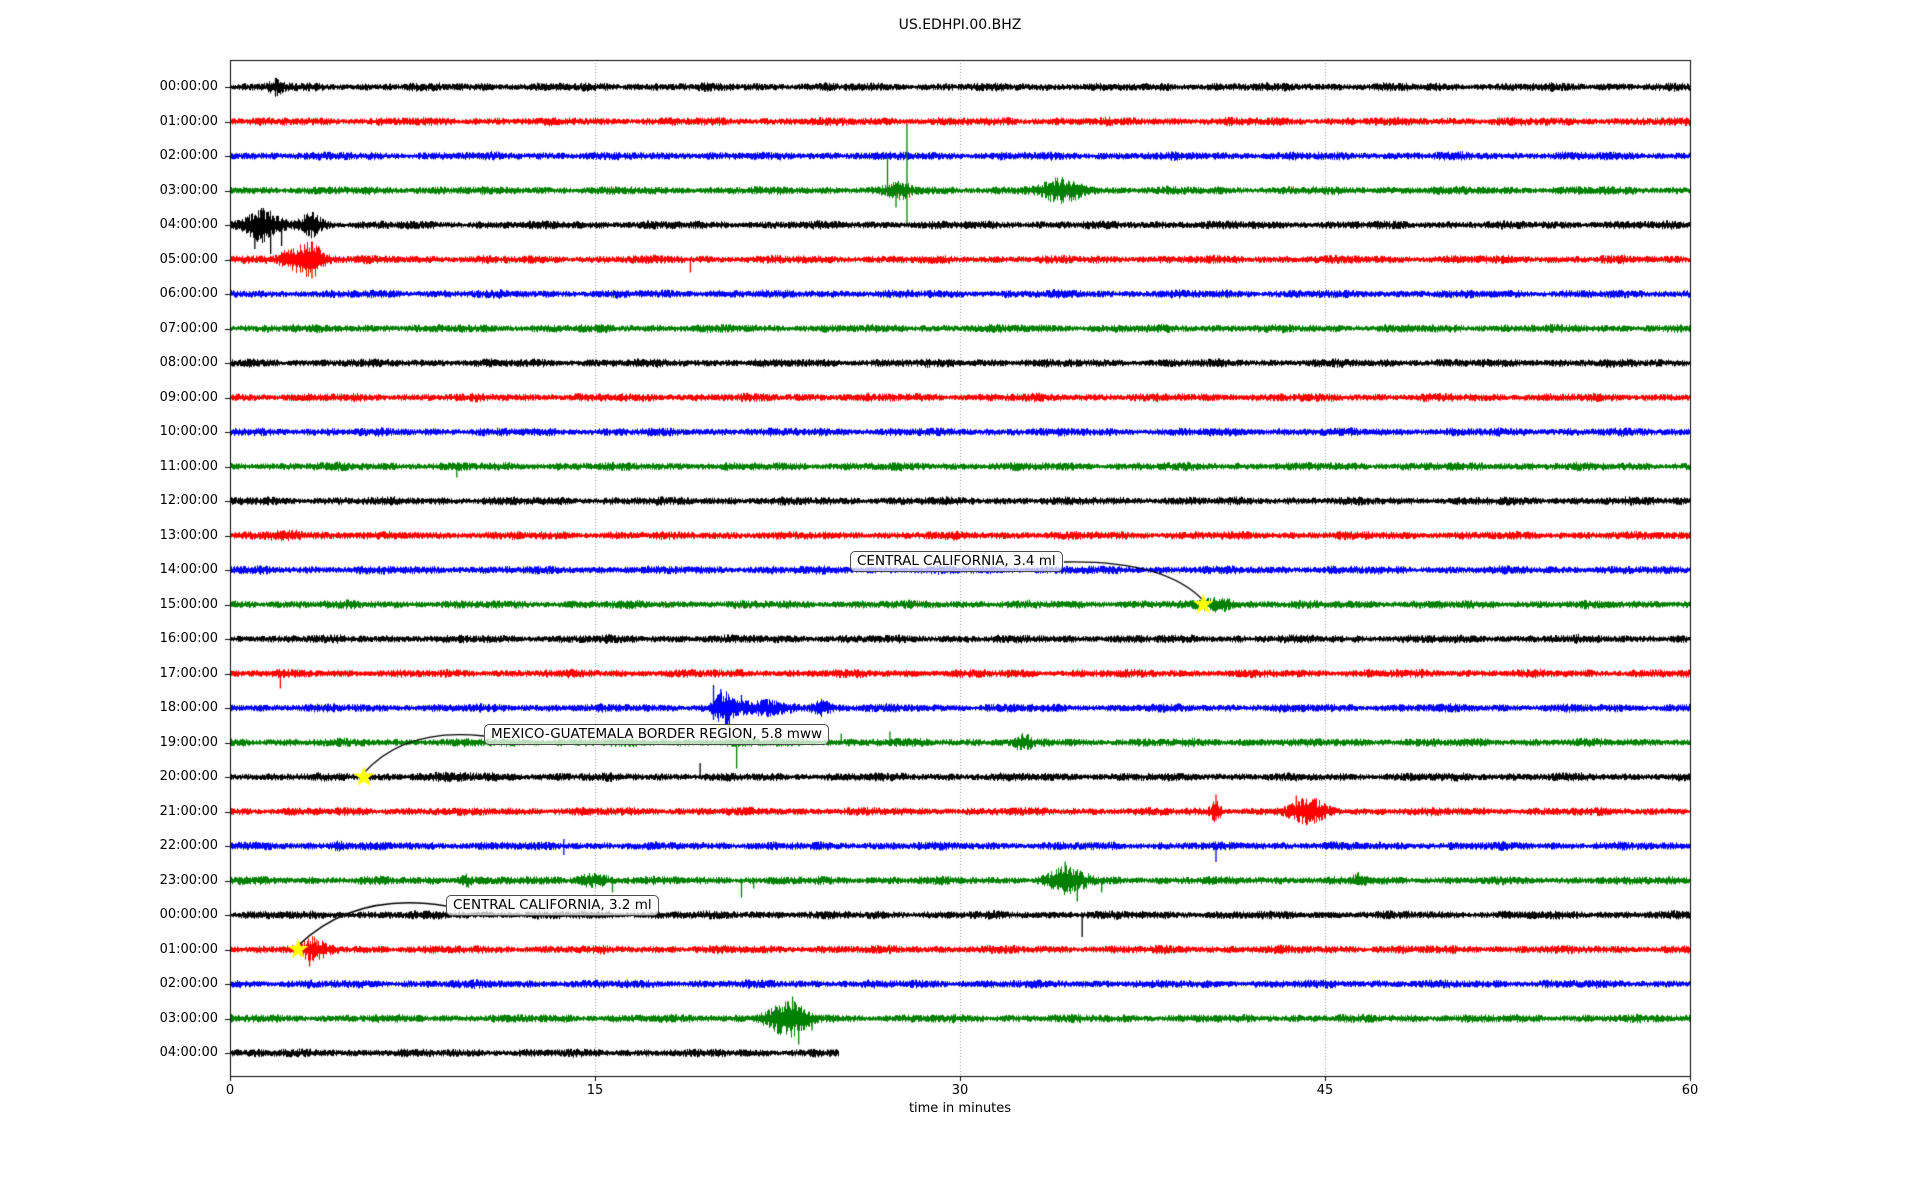 Image resolution: width=1920 pixels, height=1200 pixels. I want to click on y-axis-label: 13:00:00, so click(188, 535).